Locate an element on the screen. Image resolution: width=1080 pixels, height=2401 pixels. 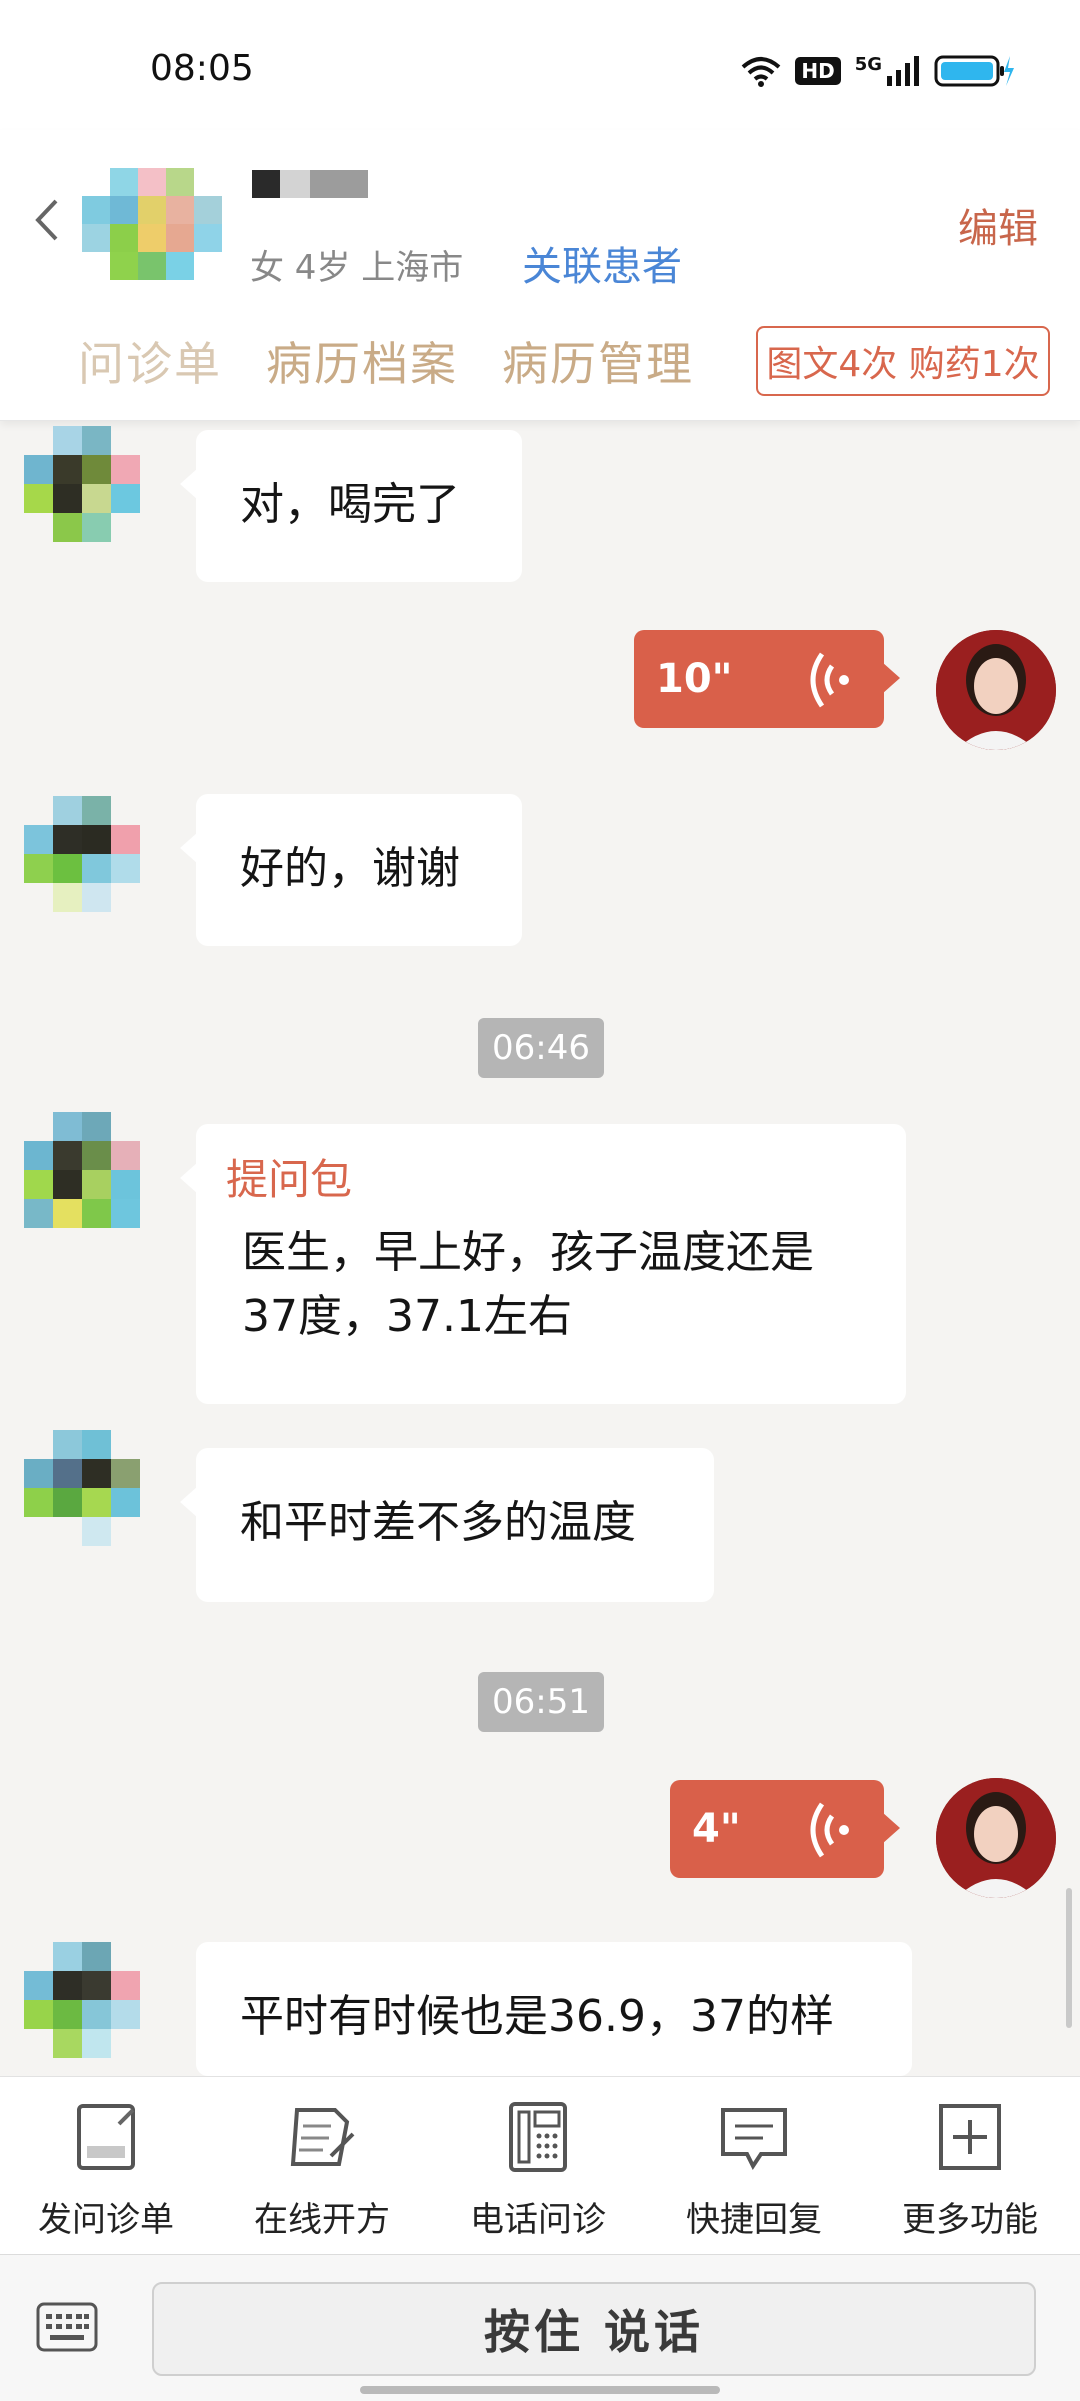
tab-consult-form: 问诊单 is located at coordinates (150, 361).